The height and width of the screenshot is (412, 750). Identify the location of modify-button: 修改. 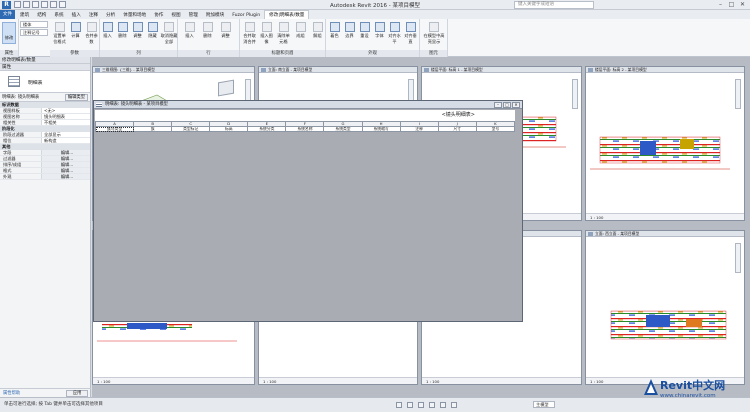
(9, 33).